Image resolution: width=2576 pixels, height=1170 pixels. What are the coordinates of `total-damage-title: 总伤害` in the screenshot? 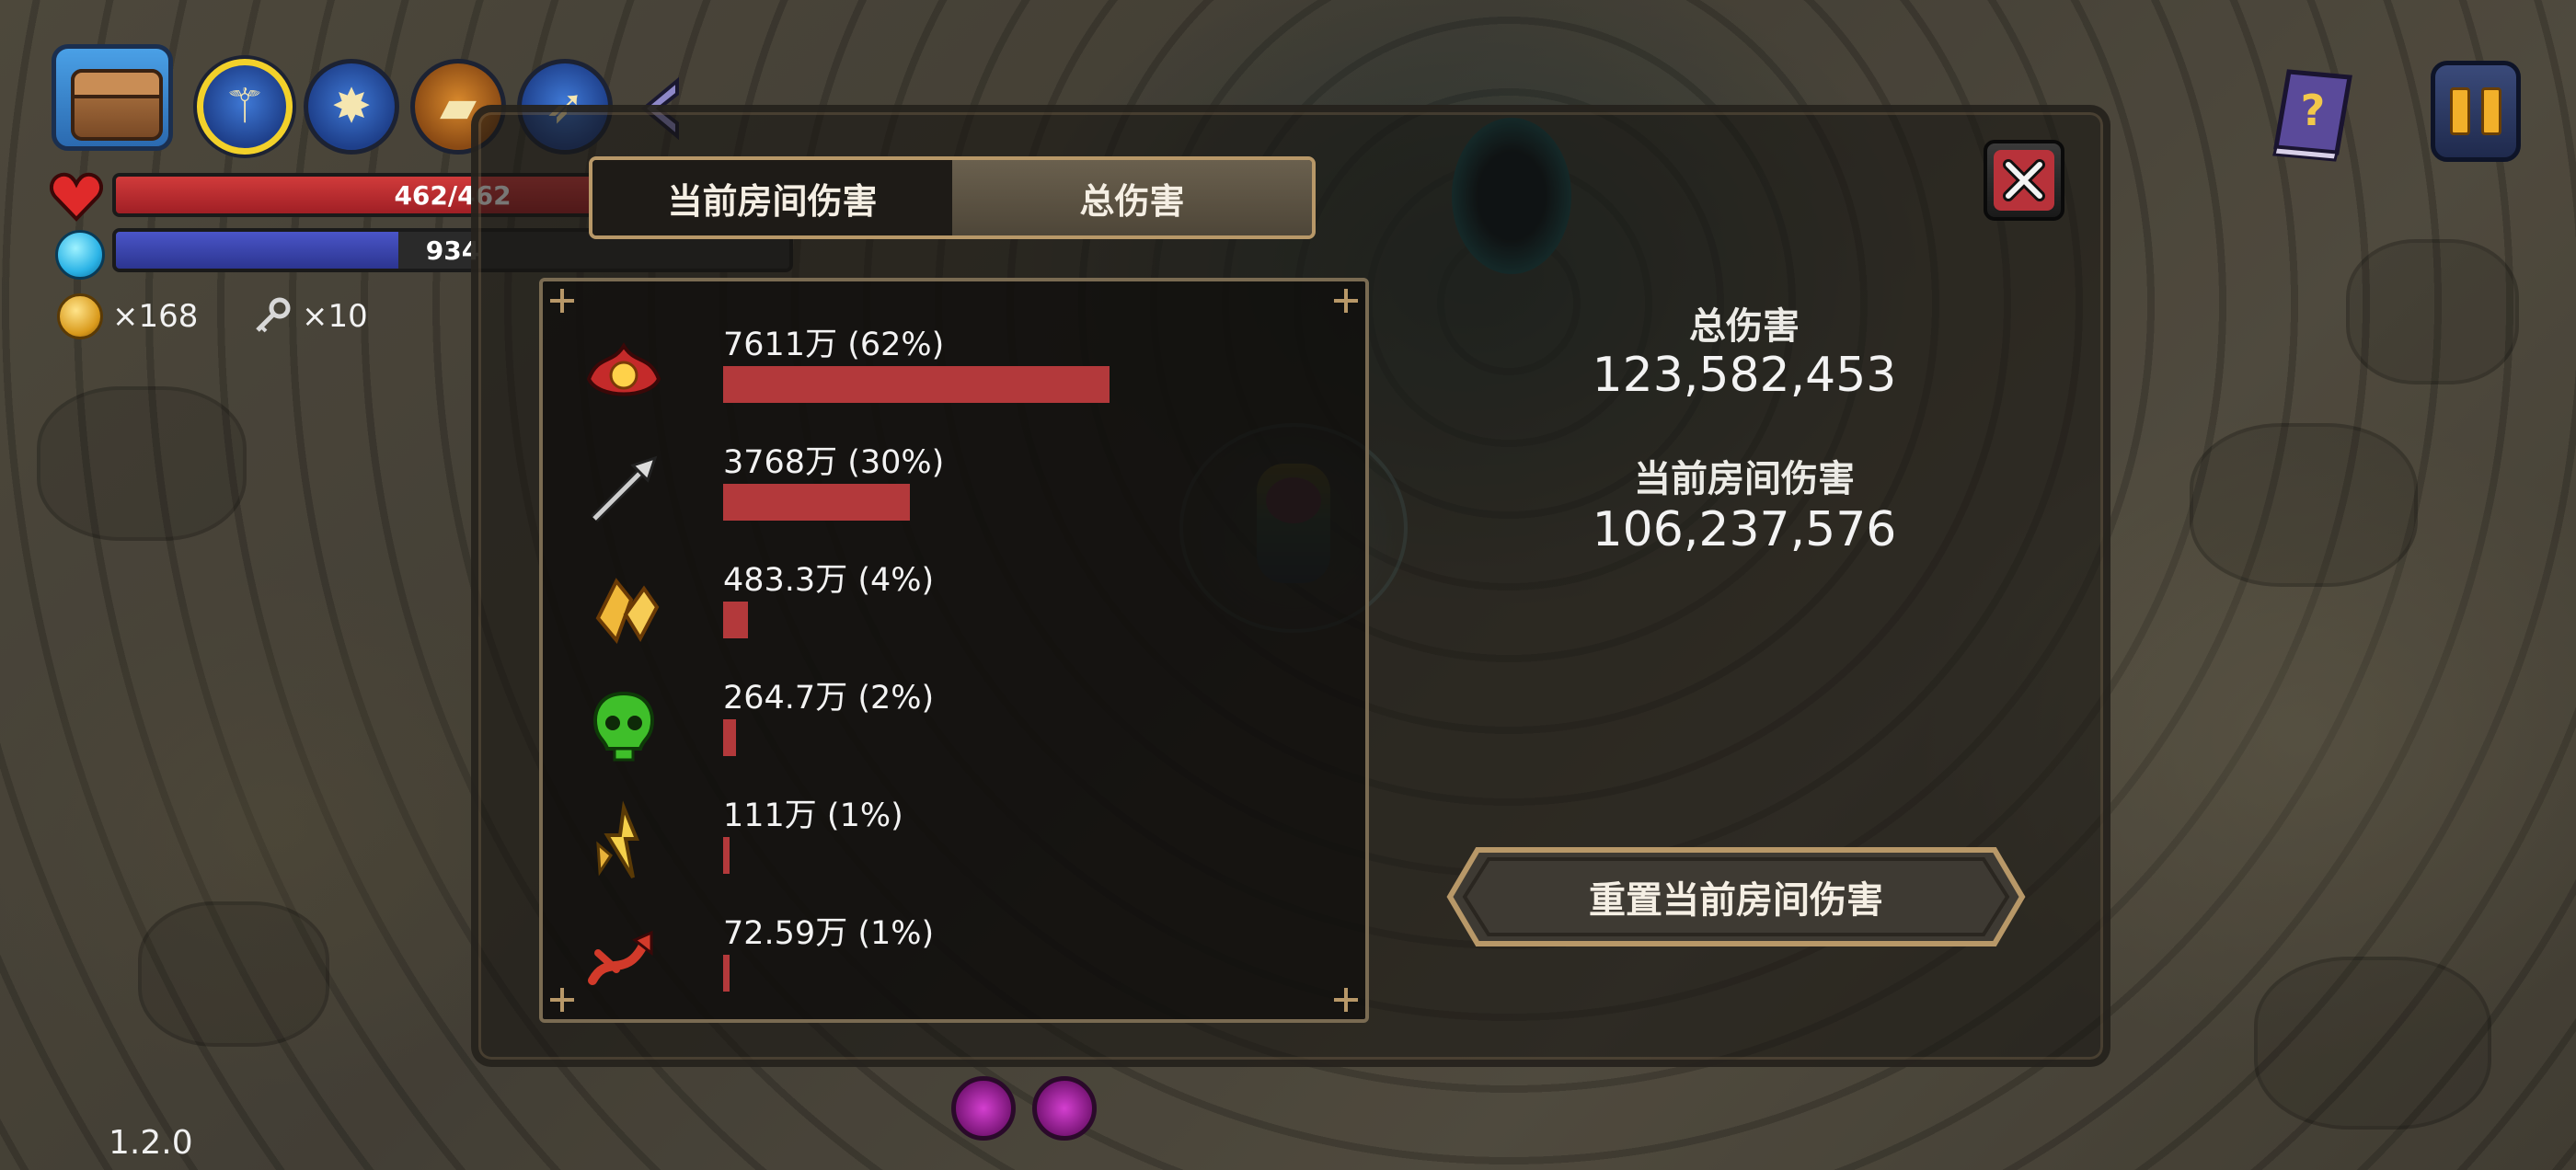 It's located at (1744, 326).